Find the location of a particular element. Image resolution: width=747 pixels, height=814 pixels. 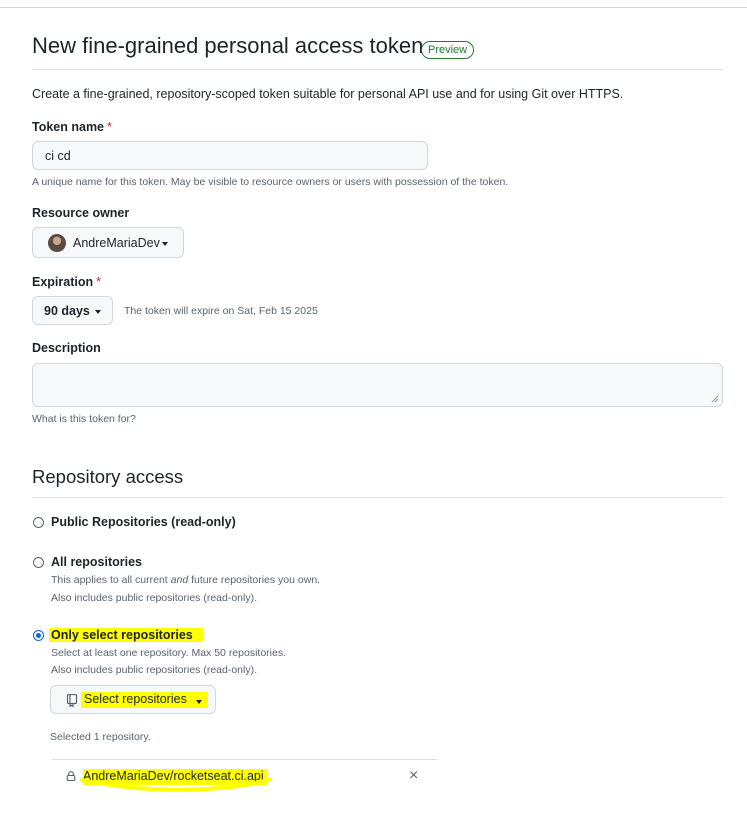

expiration-label: Expiration * is located at coordinates (66, 282).